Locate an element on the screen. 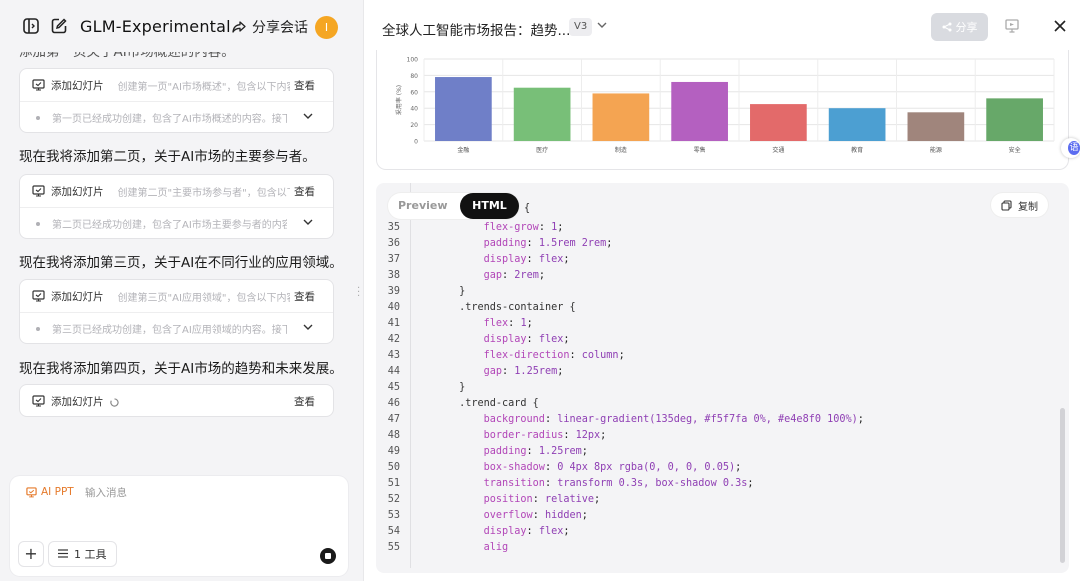  code-line: 39 } is located at coordinates (620, 292).